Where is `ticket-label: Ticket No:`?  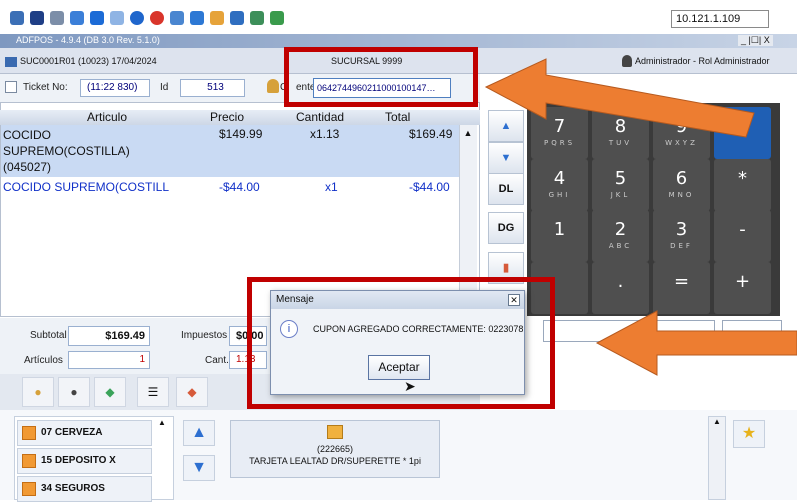 ticket-label: Ticket No: is located at coordinates (45, 87).